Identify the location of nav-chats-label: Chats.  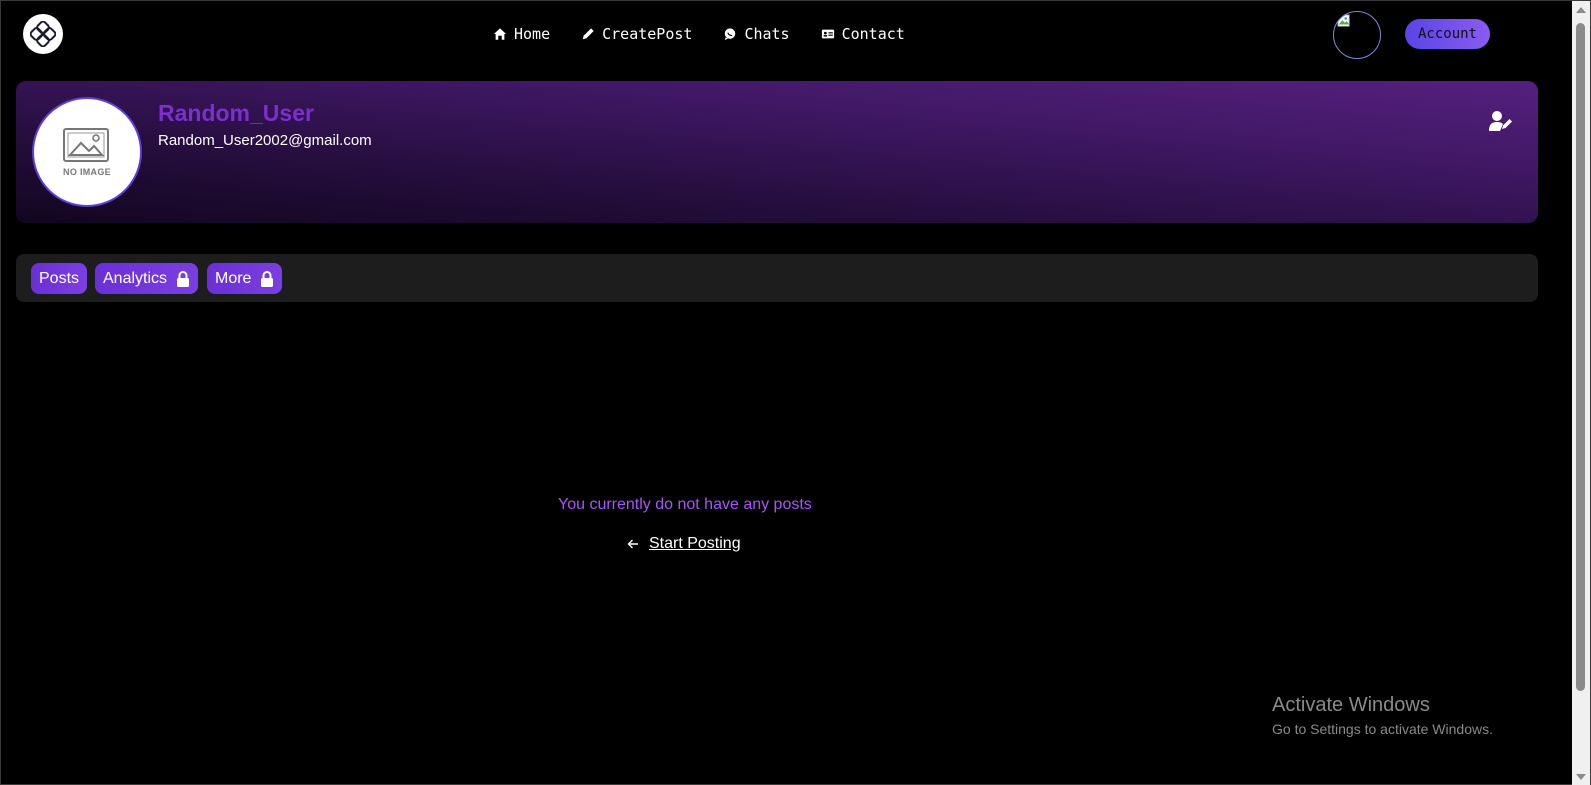
(767, 34).